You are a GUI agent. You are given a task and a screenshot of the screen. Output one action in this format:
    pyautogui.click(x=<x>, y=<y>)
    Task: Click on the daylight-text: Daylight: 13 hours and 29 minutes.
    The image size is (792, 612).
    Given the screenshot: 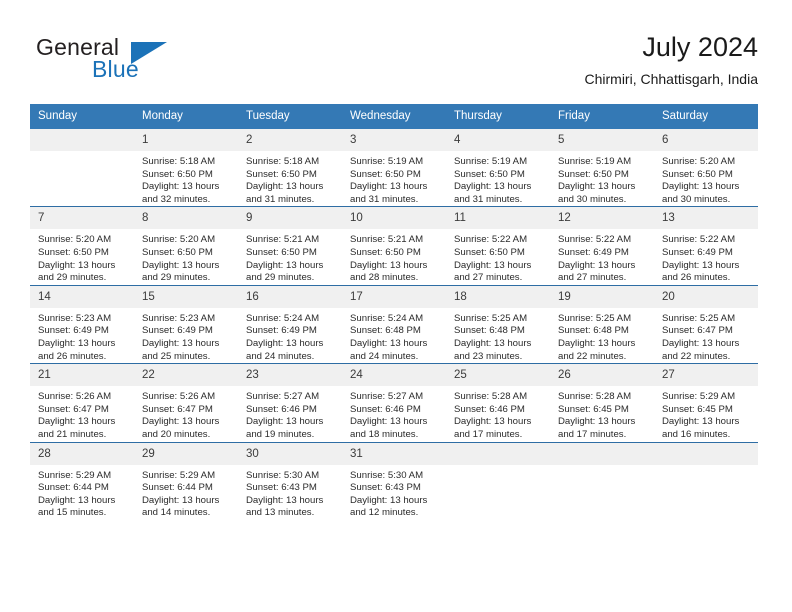 What is the action you would take?
    pyautogui.click(x=77, y=271)
    